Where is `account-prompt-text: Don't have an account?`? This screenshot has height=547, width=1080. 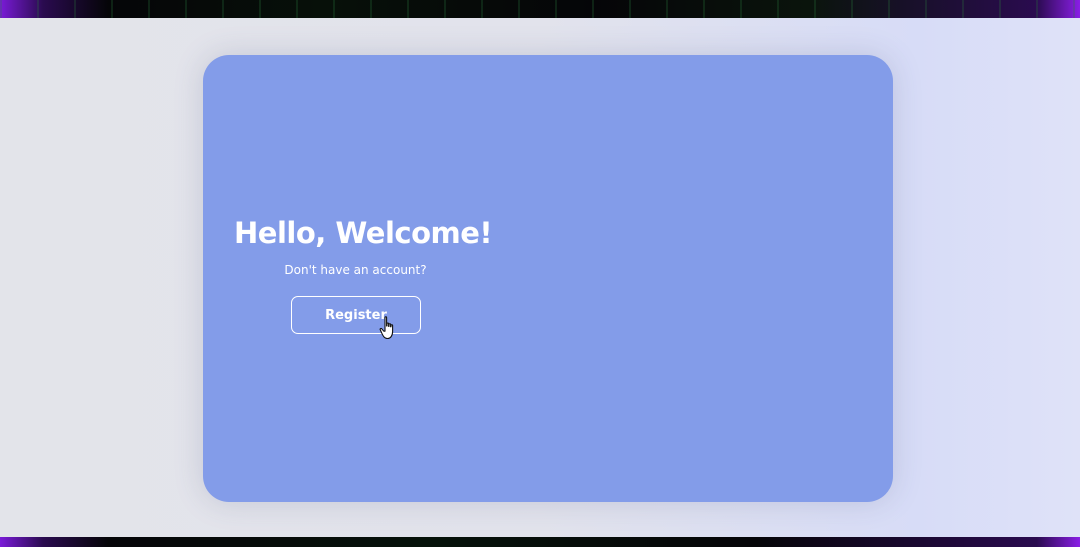
account-prompt-text: Don't have an account? is located at coordinates (355, 270).